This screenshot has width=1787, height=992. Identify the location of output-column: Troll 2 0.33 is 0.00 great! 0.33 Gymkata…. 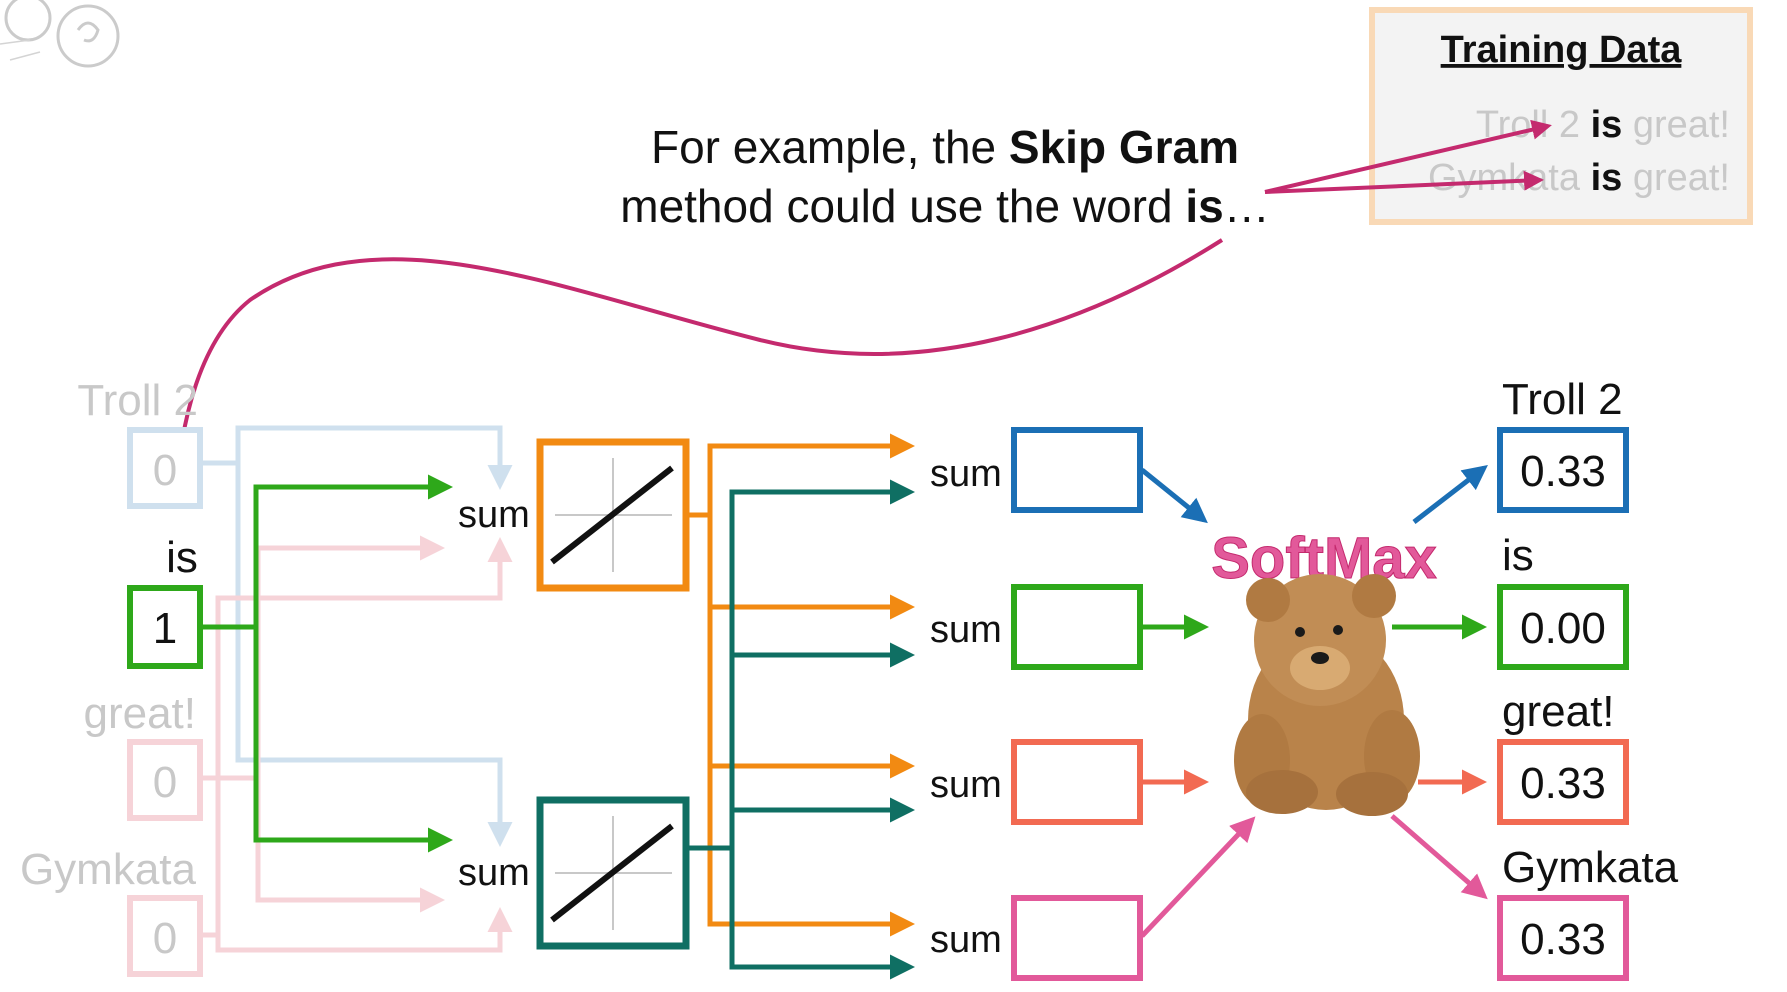
(1588, 678).